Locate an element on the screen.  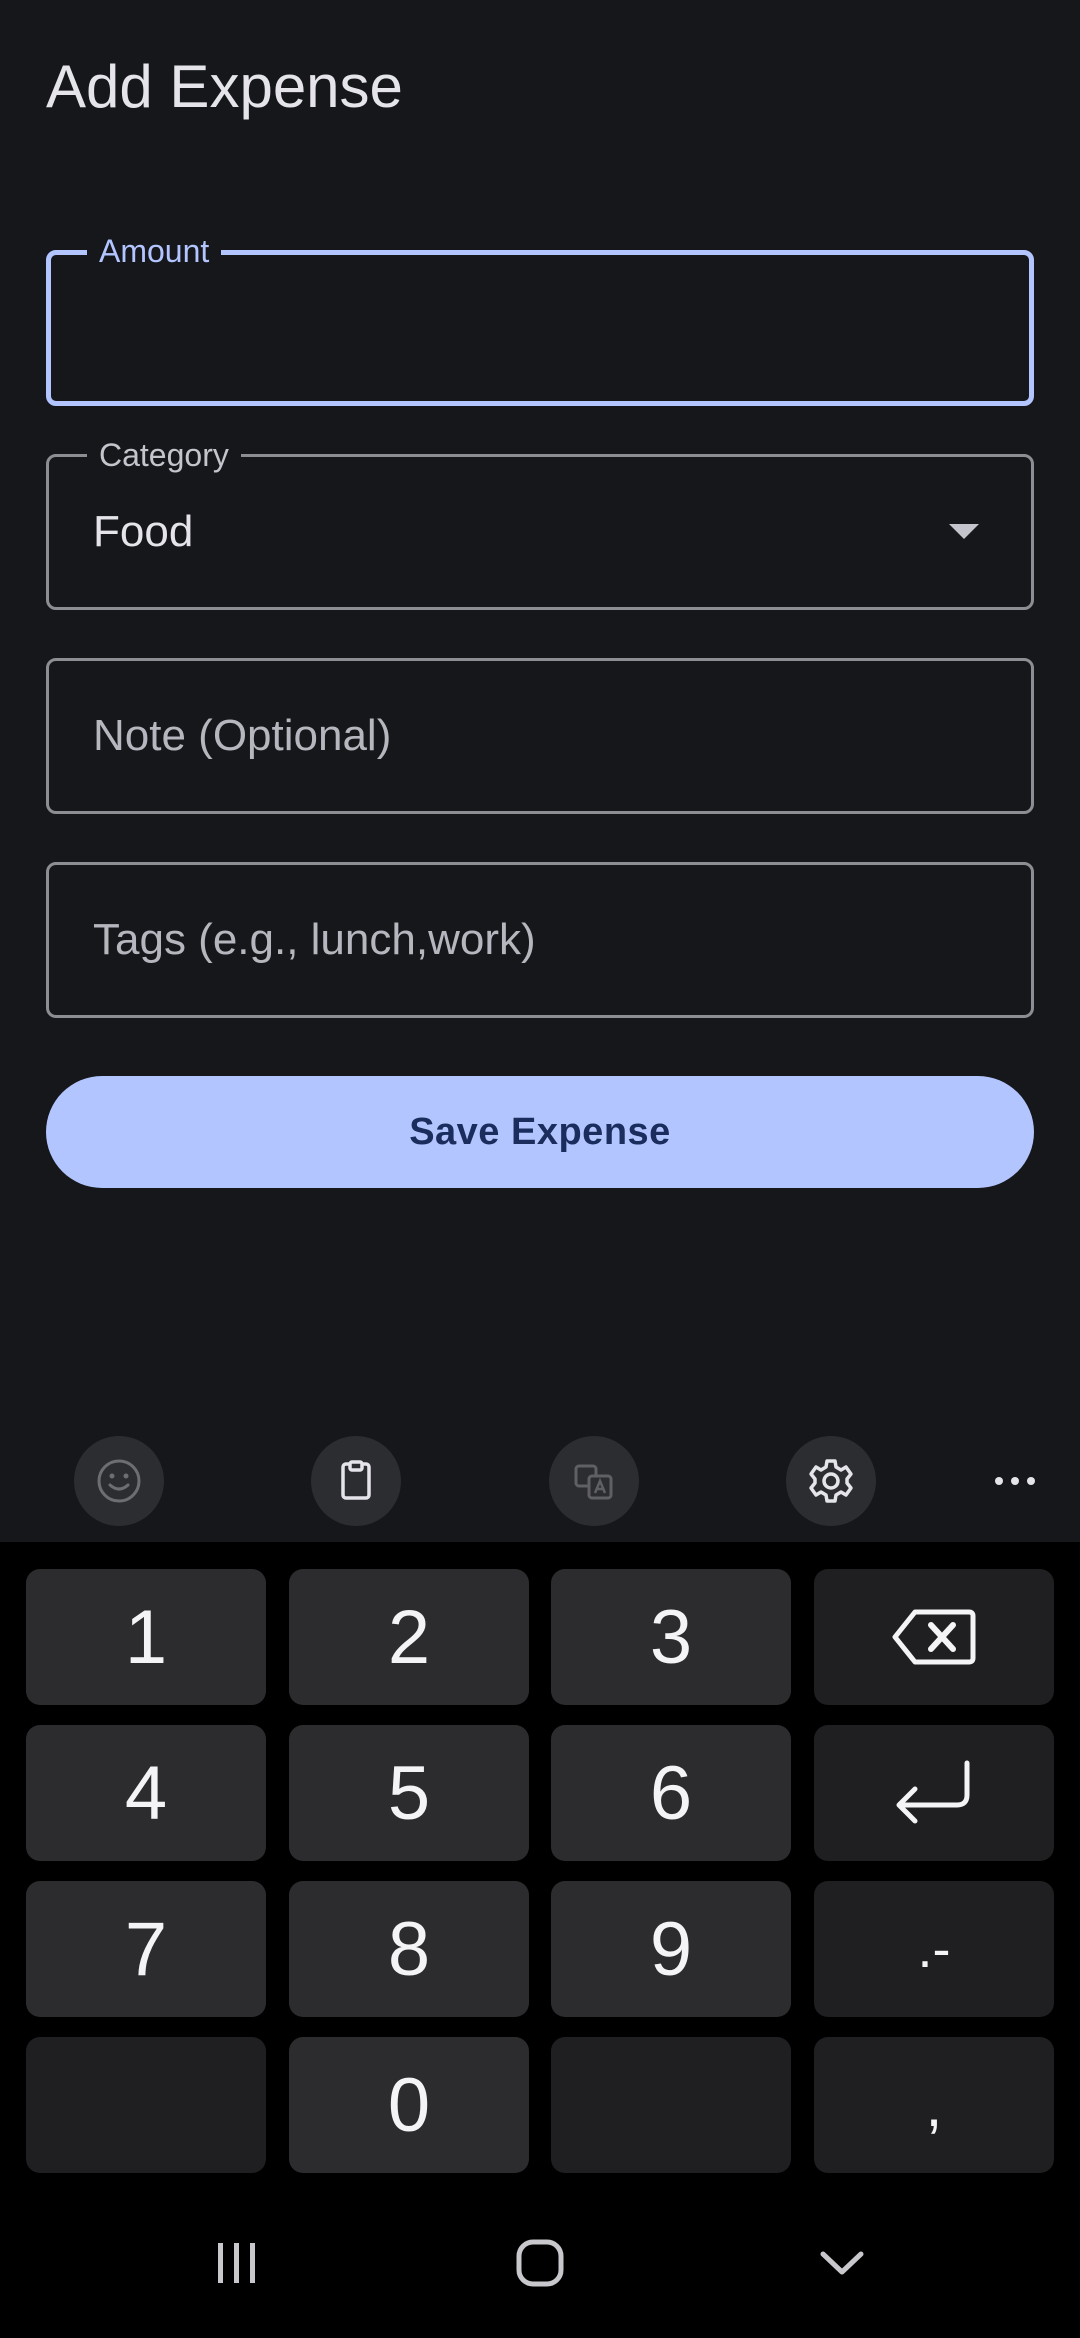
blank-key-right is located at coordinates (671, 2105).